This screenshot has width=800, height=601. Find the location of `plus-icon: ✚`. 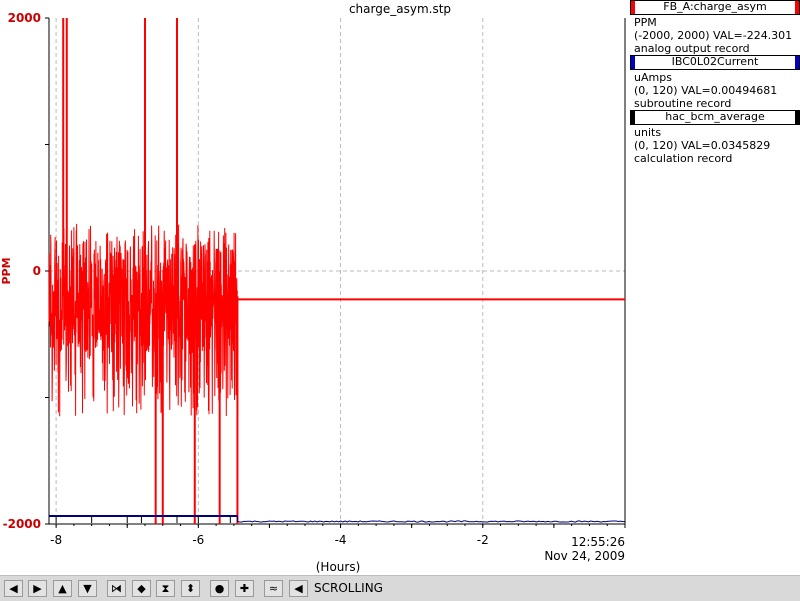

plus-icon: ✚ is located at coordinates (244, 588).